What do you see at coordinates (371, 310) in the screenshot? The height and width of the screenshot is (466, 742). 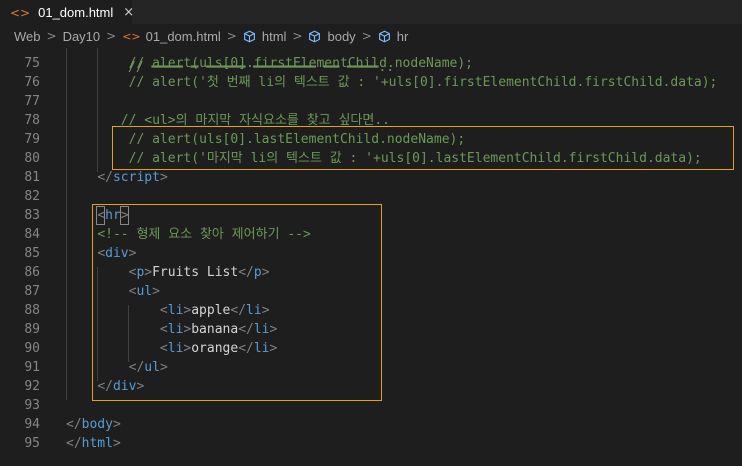 I see `code-line: 88 <li>apple</li>` at bounding box center [371, 310].